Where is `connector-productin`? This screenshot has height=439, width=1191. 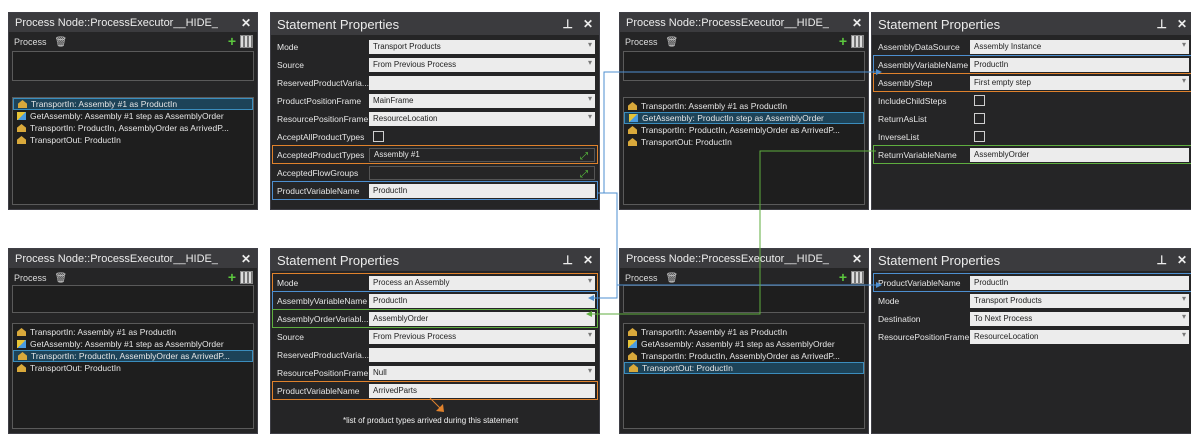 connector-productin is located at coordinates (737, 132).